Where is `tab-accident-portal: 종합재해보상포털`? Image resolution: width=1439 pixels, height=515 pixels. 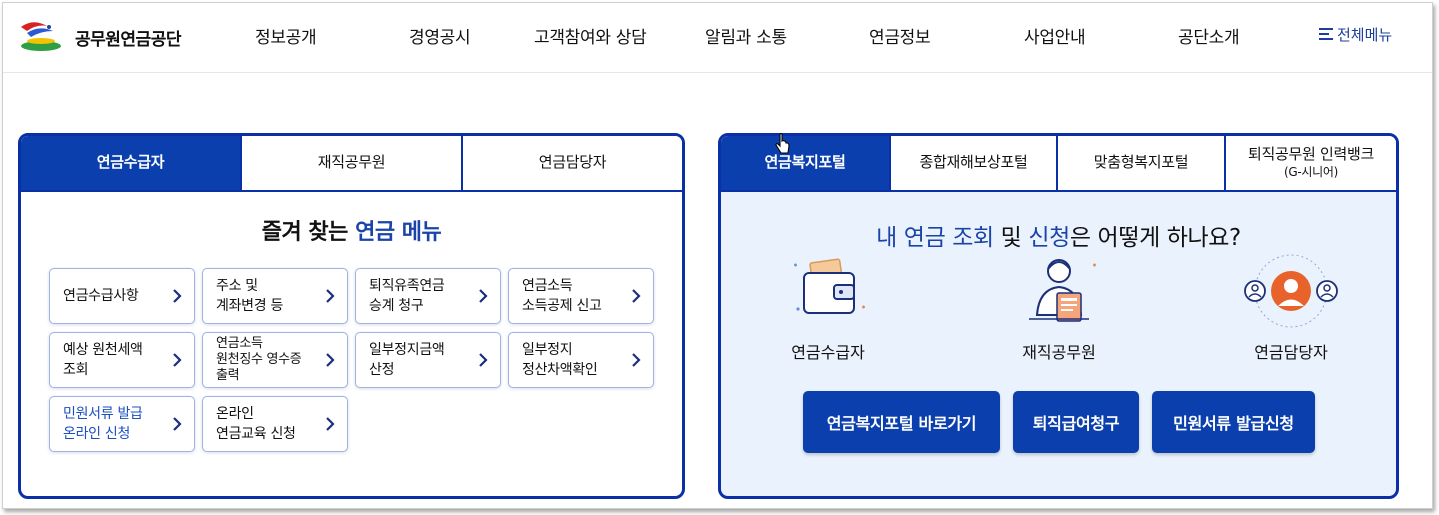
tab-accident-portal: 종합재해보상포털 is located at coordinates (974, 163).